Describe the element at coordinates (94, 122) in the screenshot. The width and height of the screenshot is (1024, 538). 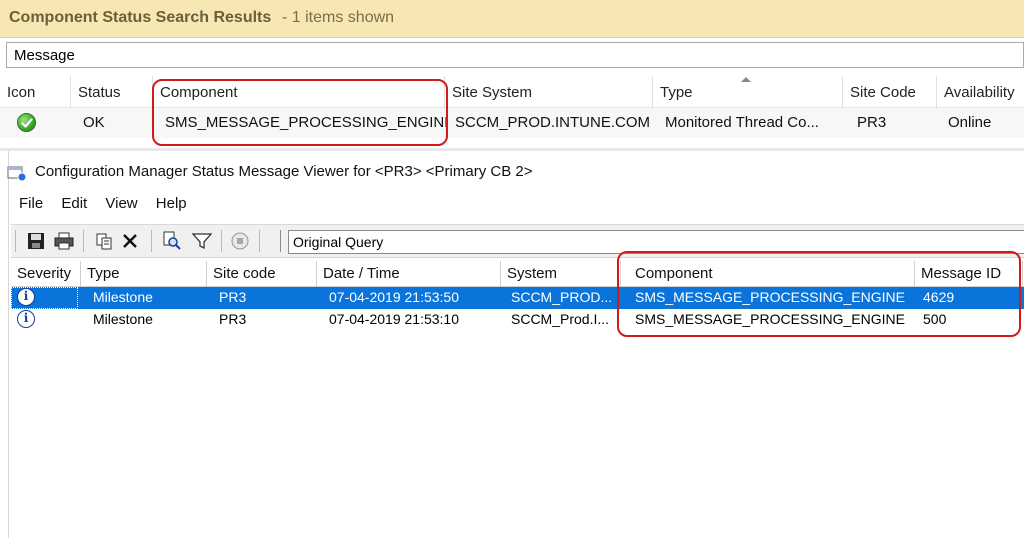
I see `row-status: OK` at that location.